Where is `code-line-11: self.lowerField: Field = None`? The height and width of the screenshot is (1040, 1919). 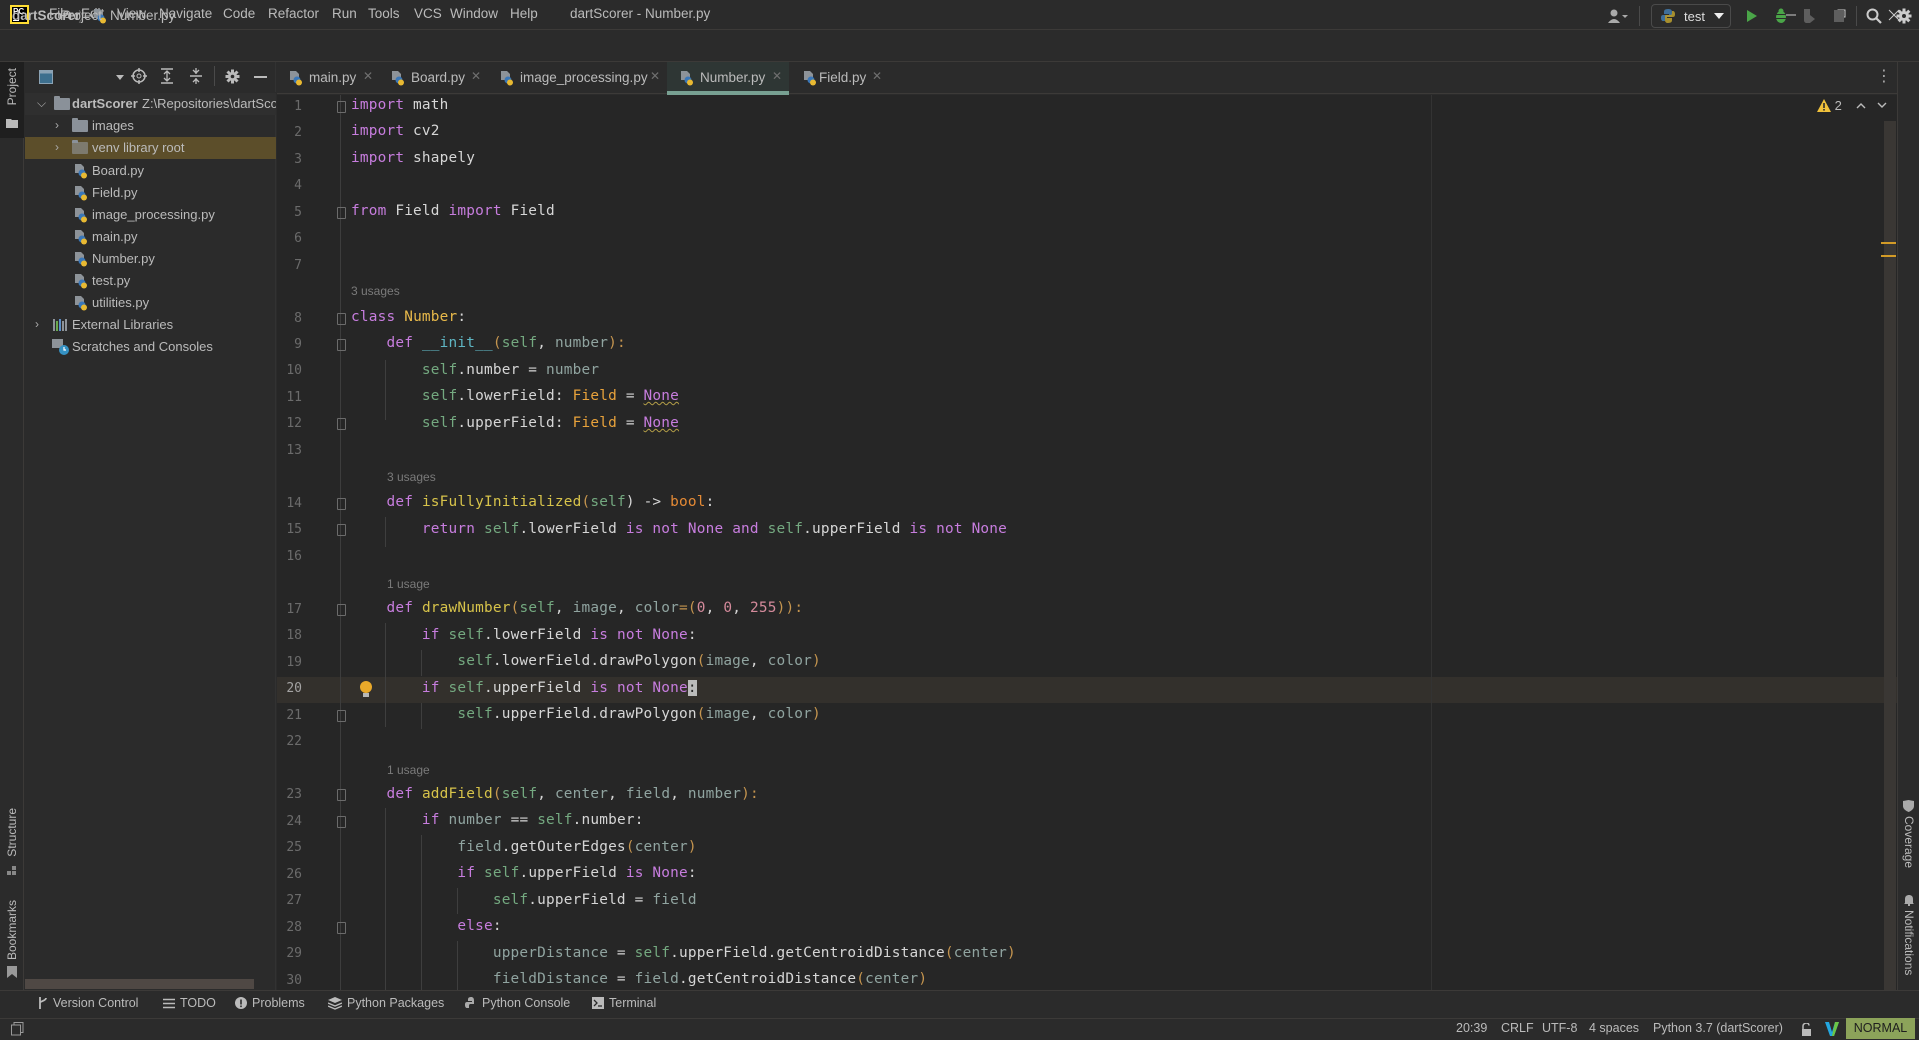 code-line-11: self.lowerField: Field = None is located at coordinates (550, 396).